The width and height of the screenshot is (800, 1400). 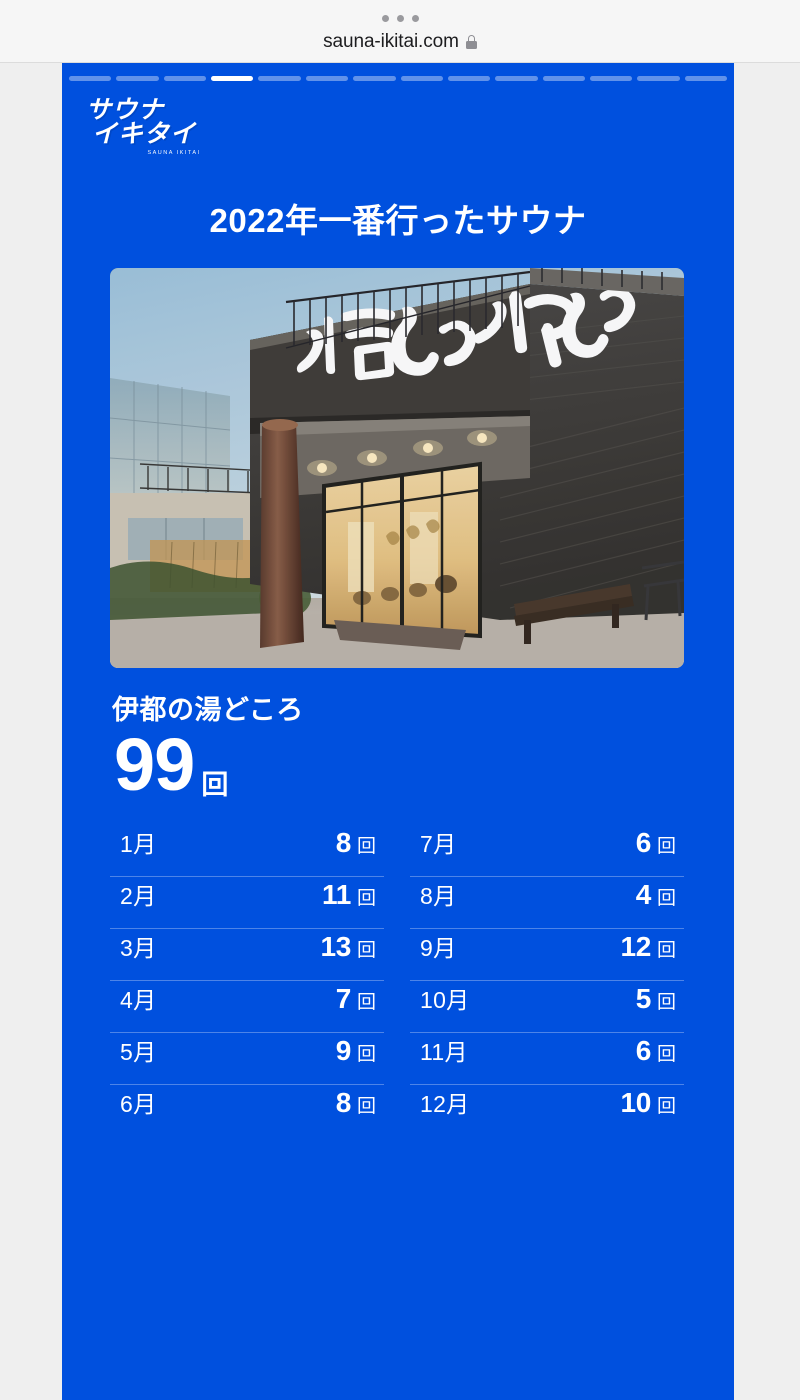 I want to click on monthly-column-right: 7月 6 回 8月 4 回 9月 12 回 10月 5 回 11月 6 回 12月 10 回, so click(x=547, y=981).